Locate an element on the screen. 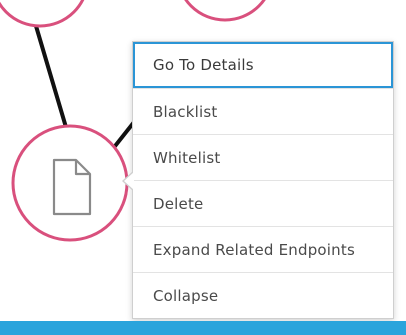 This screenshot has height=335, width=406. menu-item-blacklist: Blacklist is located at coordinates (263, 111).